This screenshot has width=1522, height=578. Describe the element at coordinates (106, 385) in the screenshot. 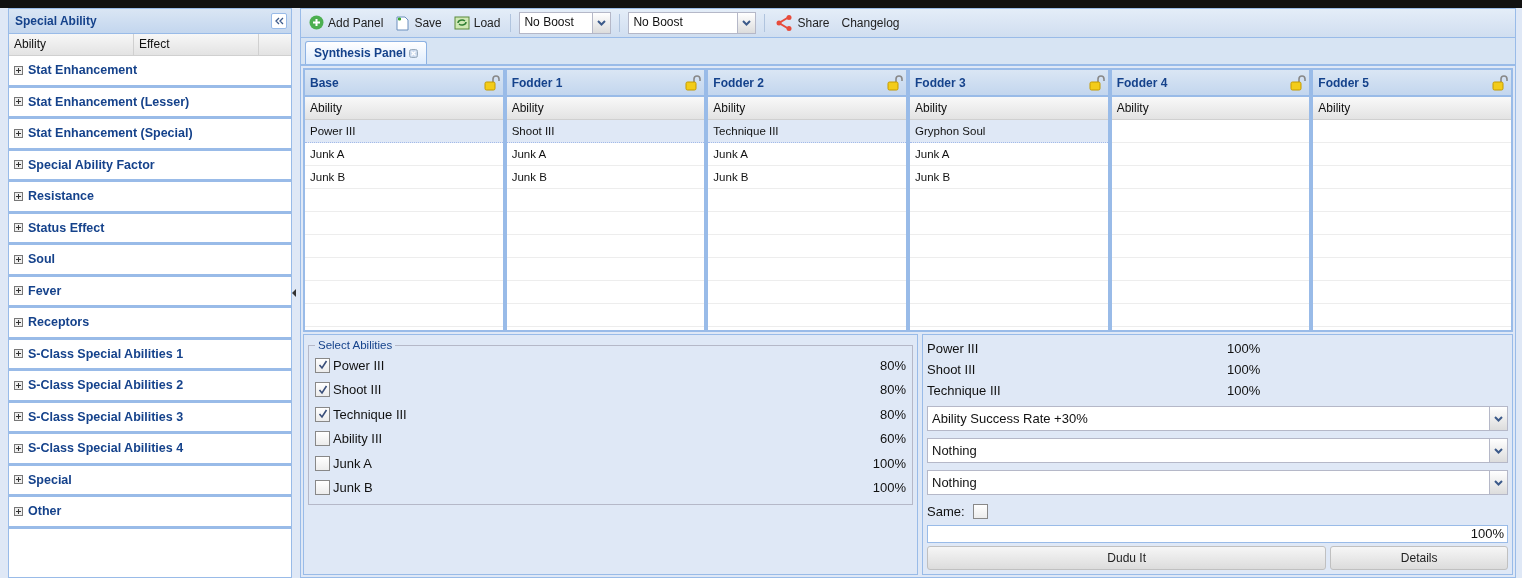

I see `group-header: S-Class Special Abilities 2` at that location.